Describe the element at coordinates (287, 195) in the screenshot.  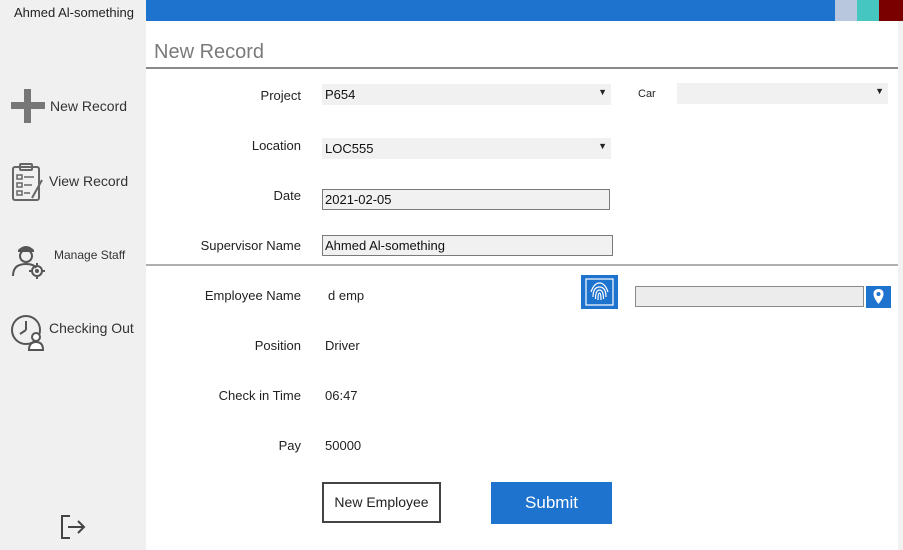
I see `date-label: Date` at that location.